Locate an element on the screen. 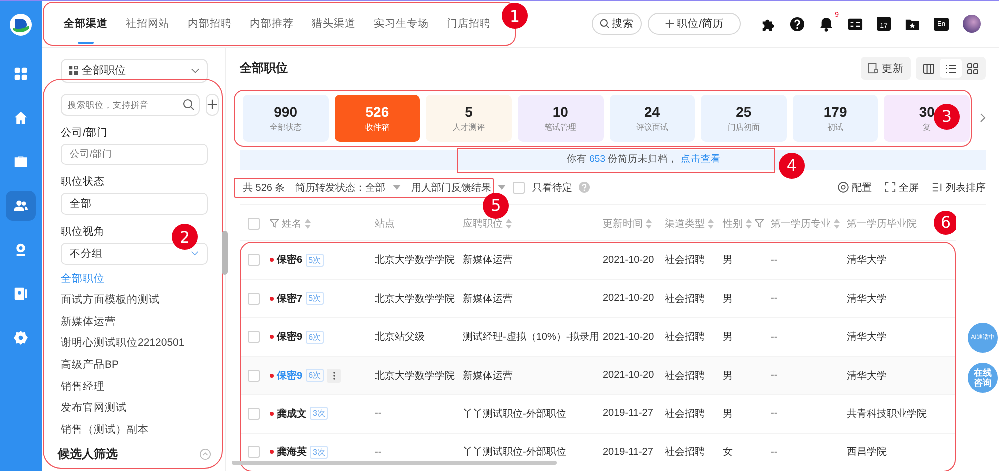  table-cell-text: 北京大学数学学院 is located at coordinates (415, 261).